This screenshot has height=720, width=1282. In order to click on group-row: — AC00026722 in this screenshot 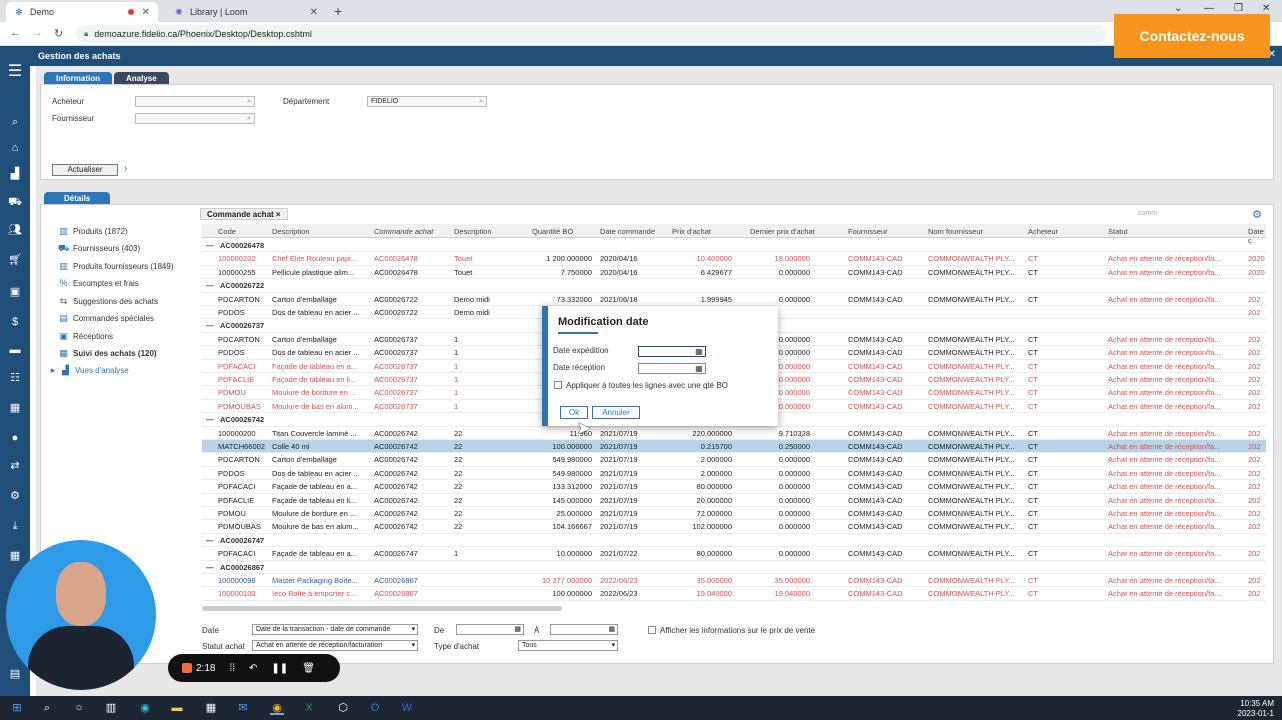, I will do `click(734, 286)`.